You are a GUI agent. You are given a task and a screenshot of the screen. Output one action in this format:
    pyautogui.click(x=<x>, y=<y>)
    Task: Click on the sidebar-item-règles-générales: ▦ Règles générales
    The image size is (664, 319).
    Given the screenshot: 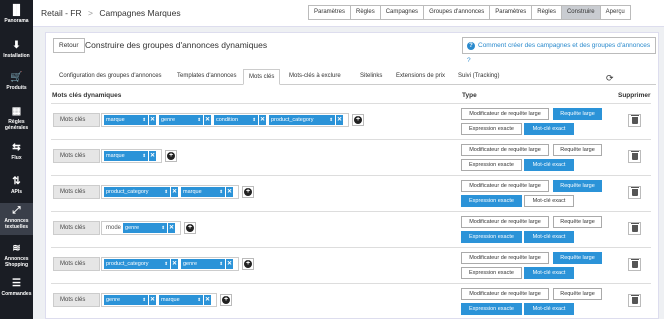 What is the action you would take?
    pyautogui.click(x=16, y=118)
    